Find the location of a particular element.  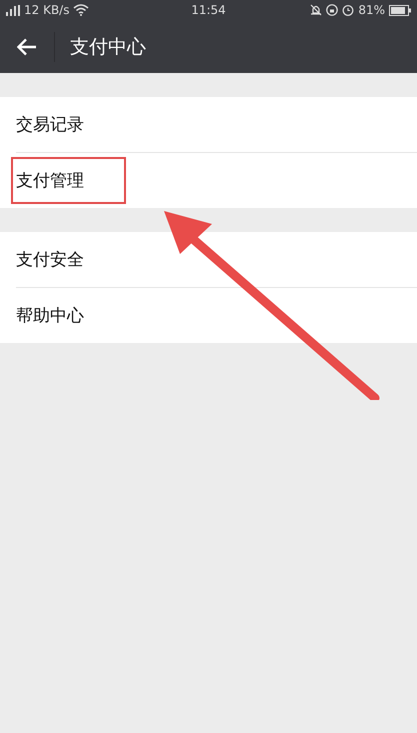

clock: 11:54 is located at coordinates (208, 10).